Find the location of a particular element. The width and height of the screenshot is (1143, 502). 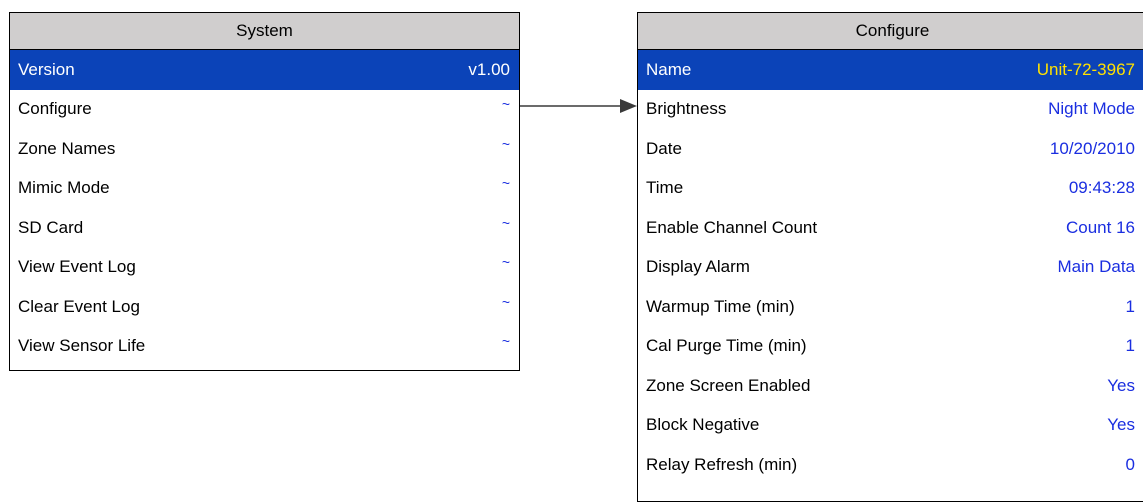

setting-label: Block Negative is located at coordinates (703, 425).